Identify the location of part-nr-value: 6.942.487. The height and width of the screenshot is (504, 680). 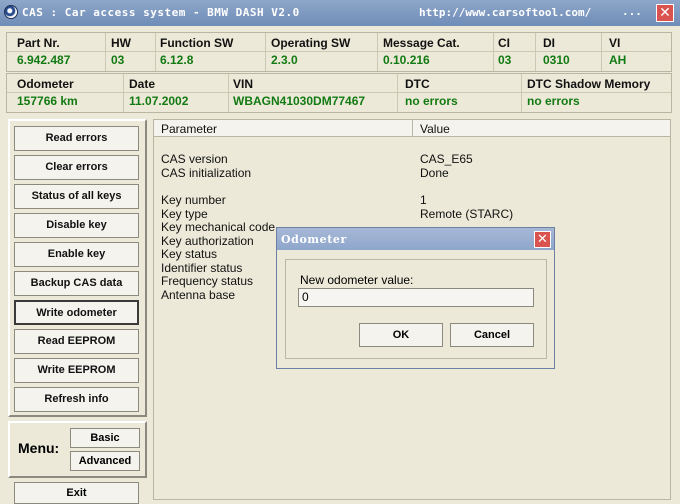
(44, 60).